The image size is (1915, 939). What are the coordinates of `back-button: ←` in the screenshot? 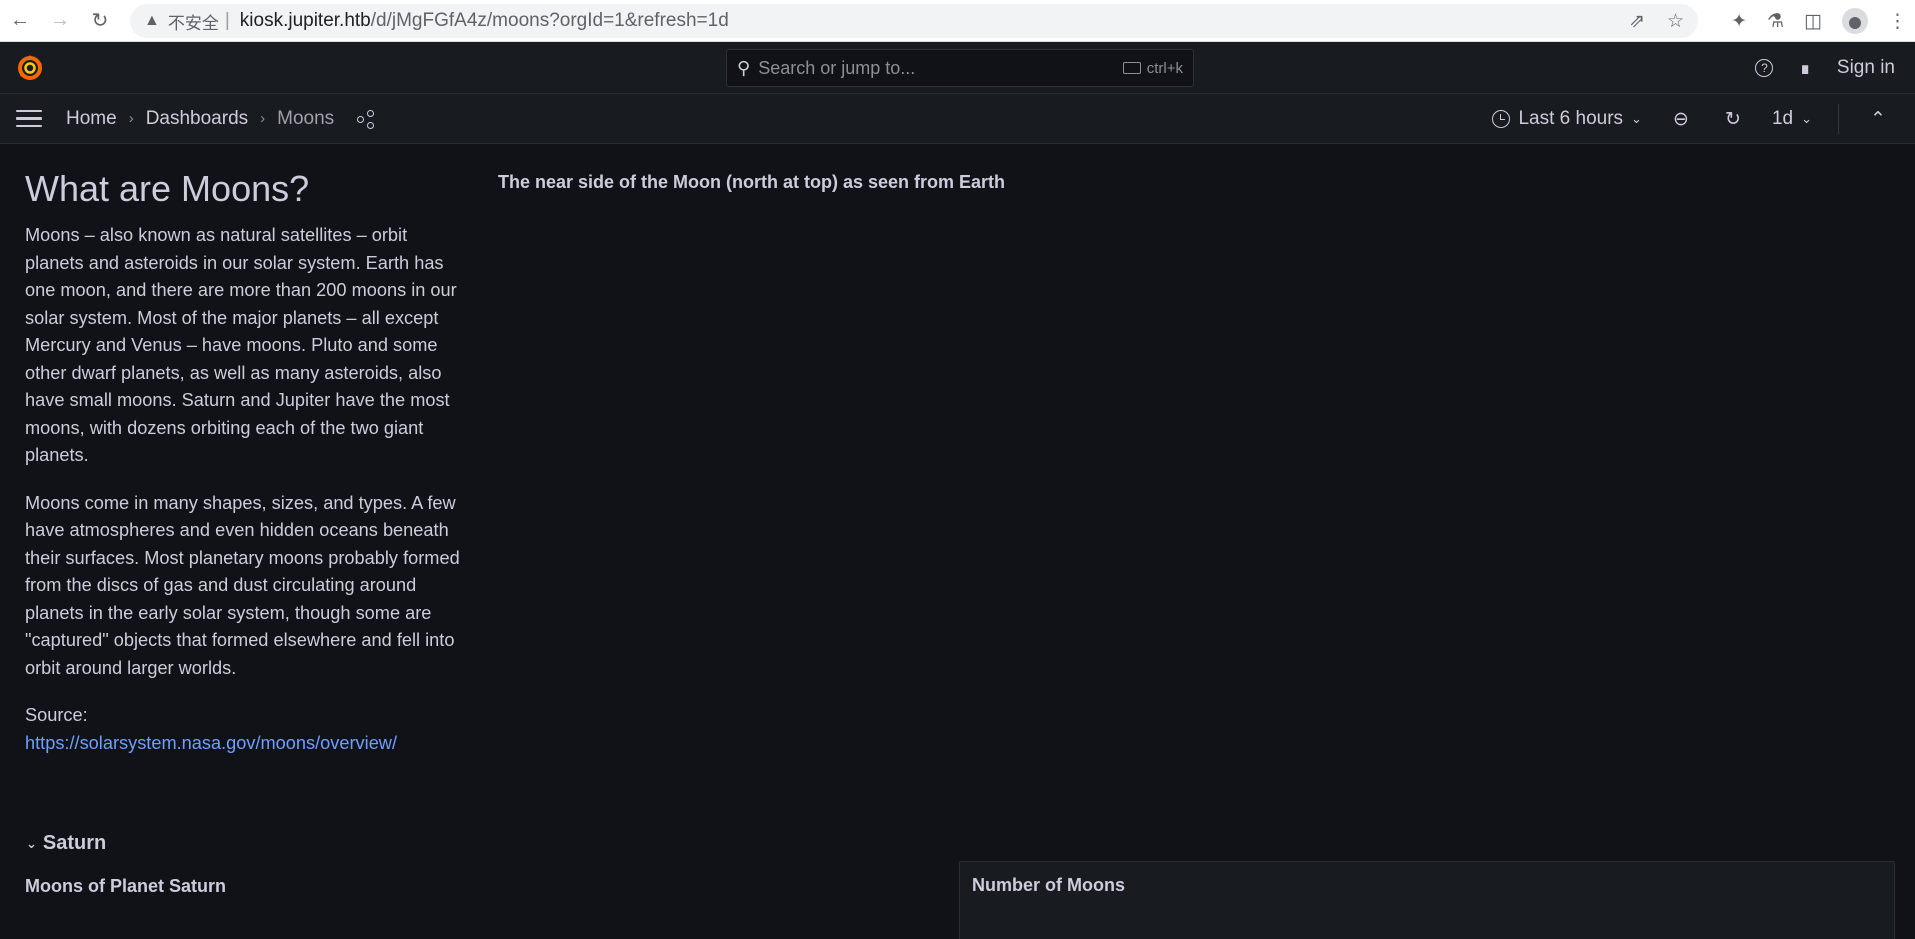 It's located at (20, 21).